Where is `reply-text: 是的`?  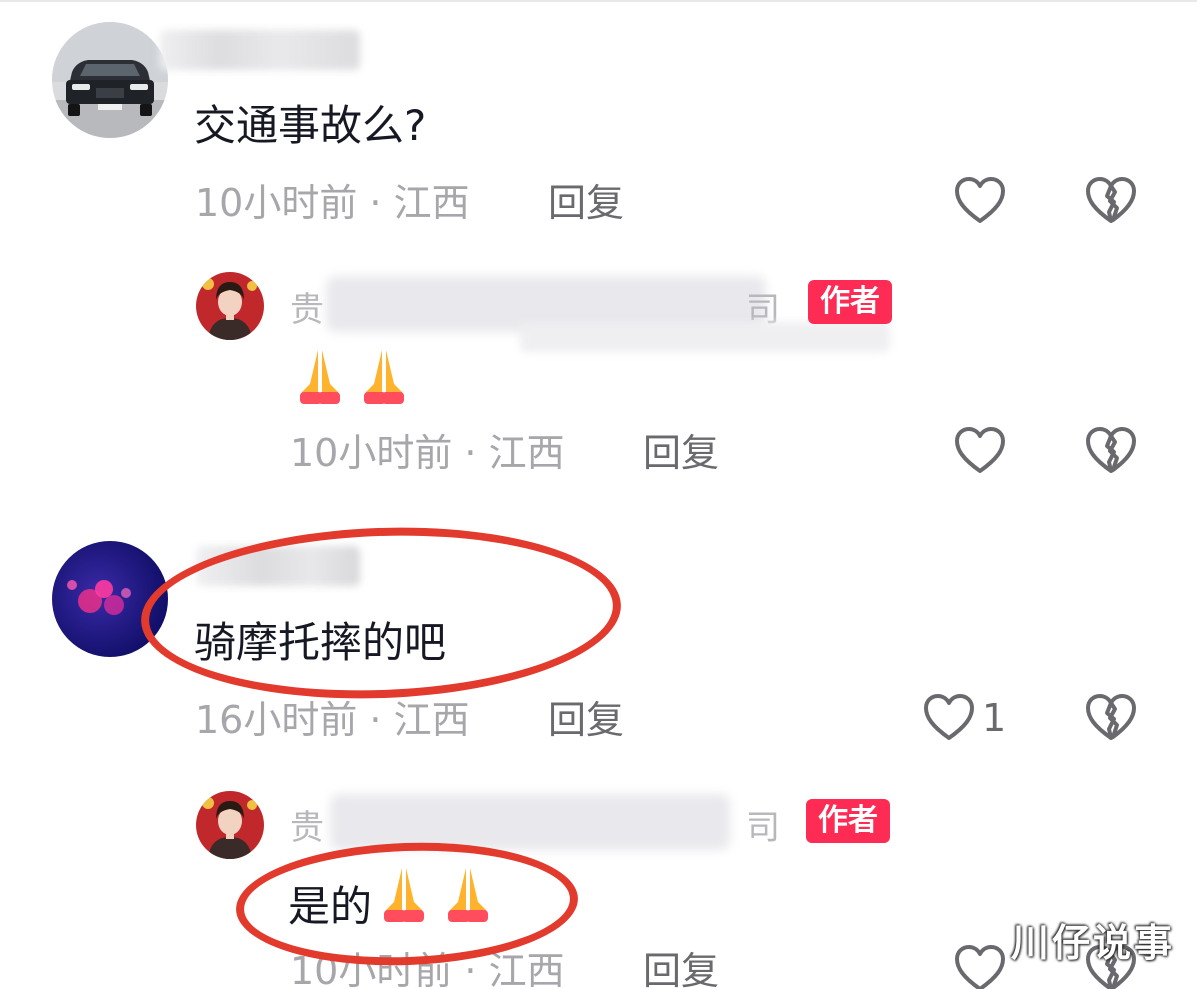 reply-text: 是的 is located at coordinates (394, 907).